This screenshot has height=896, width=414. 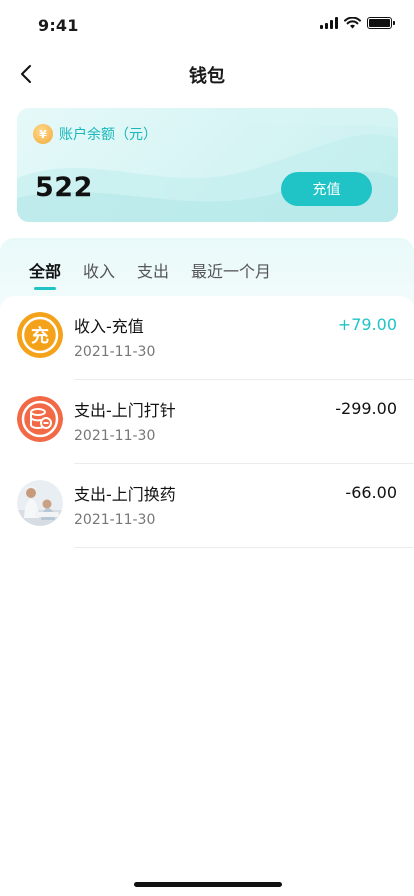 I want to click on balance-amount: 522, so click(x=64, y=187).